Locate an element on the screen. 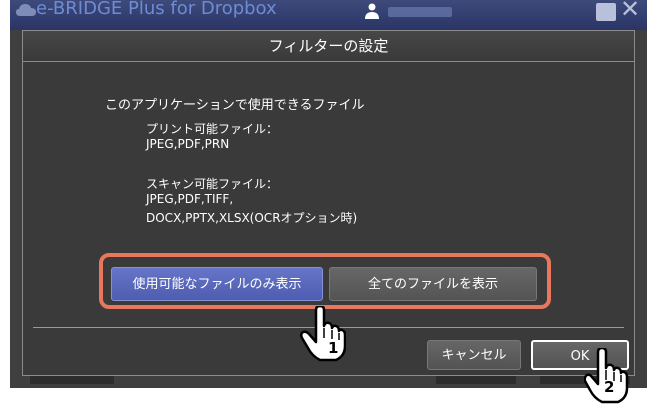  pointing-hand-icon is located at coordinates (322, 334).